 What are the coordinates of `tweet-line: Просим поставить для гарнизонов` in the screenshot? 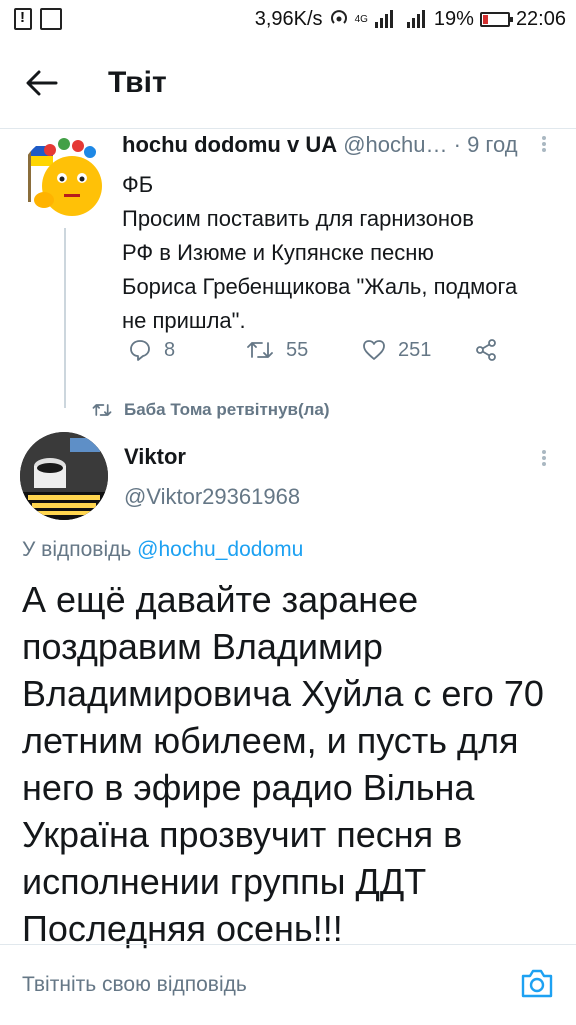 It's located at (298, 218).